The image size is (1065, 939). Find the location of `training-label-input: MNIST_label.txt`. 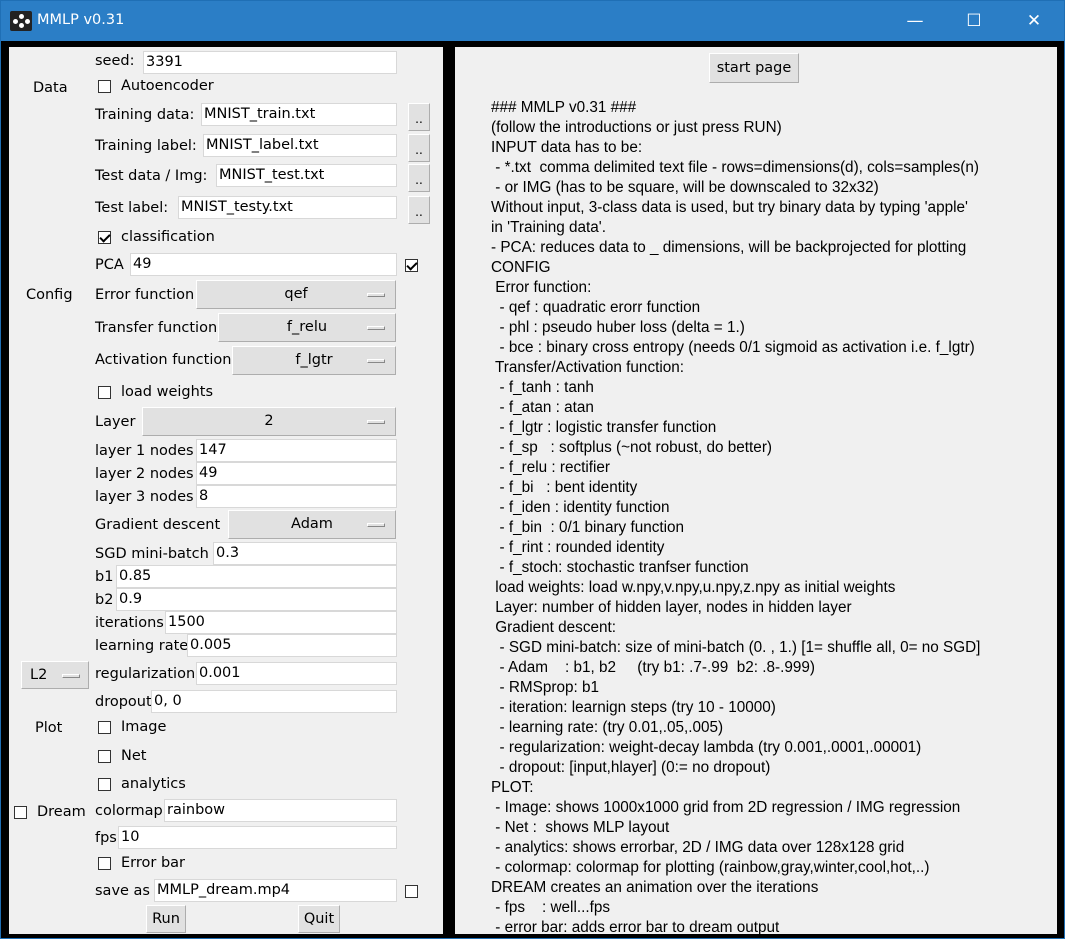

training-label-input: MNIST_label.txt is located at coordinates (300, 145).